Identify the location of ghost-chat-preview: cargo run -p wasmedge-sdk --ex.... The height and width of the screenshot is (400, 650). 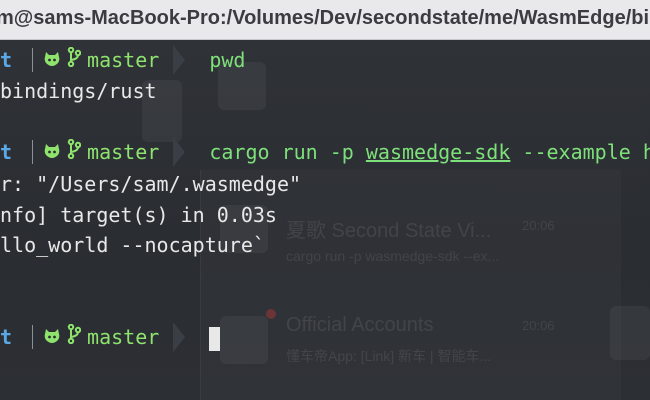
(393, 256).